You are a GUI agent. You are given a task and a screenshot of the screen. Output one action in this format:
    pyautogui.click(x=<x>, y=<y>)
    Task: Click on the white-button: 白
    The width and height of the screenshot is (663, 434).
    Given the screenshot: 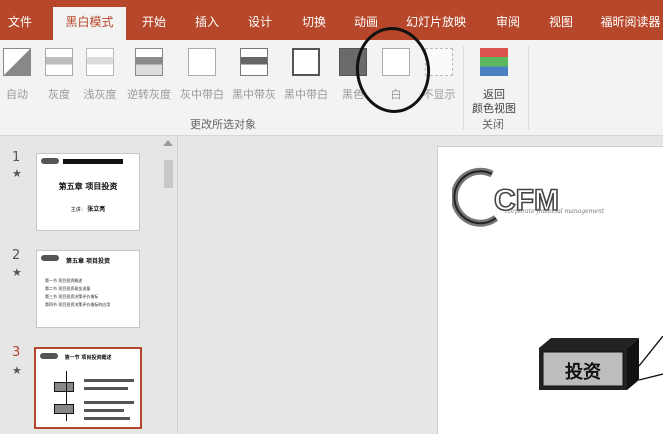 What is the action you would take?
    pyautogui.click(x=396, y=78)
    